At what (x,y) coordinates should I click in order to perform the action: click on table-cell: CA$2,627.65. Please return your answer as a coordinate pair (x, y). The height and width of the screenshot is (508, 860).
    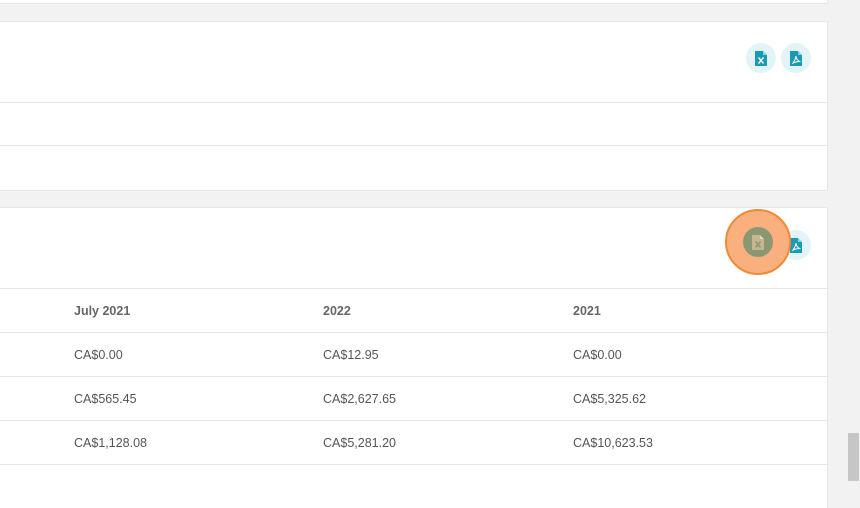
    Looking at the image, I should click on (448, 398).